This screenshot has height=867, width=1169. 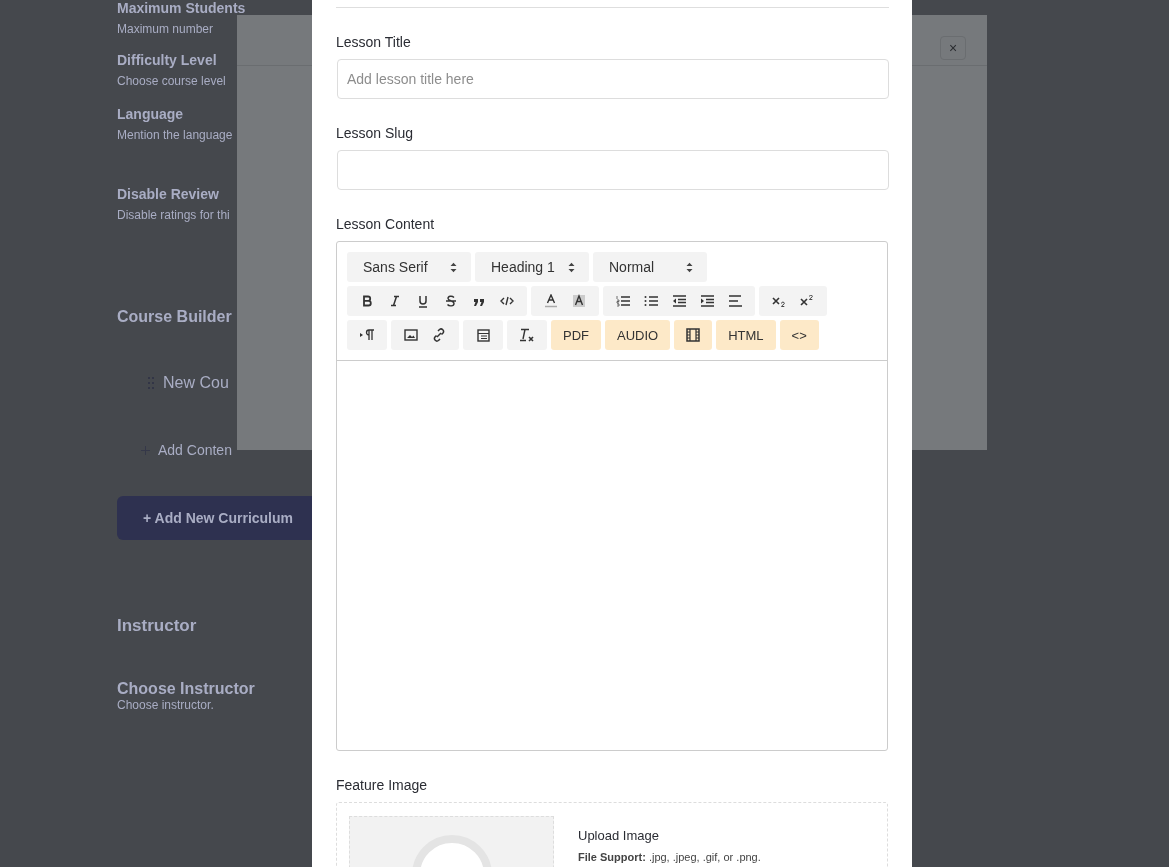 What do you see at coordinates (651, 301) in the screenshot?
I see `bullet-list-icon` at bounding box center [651, 301].